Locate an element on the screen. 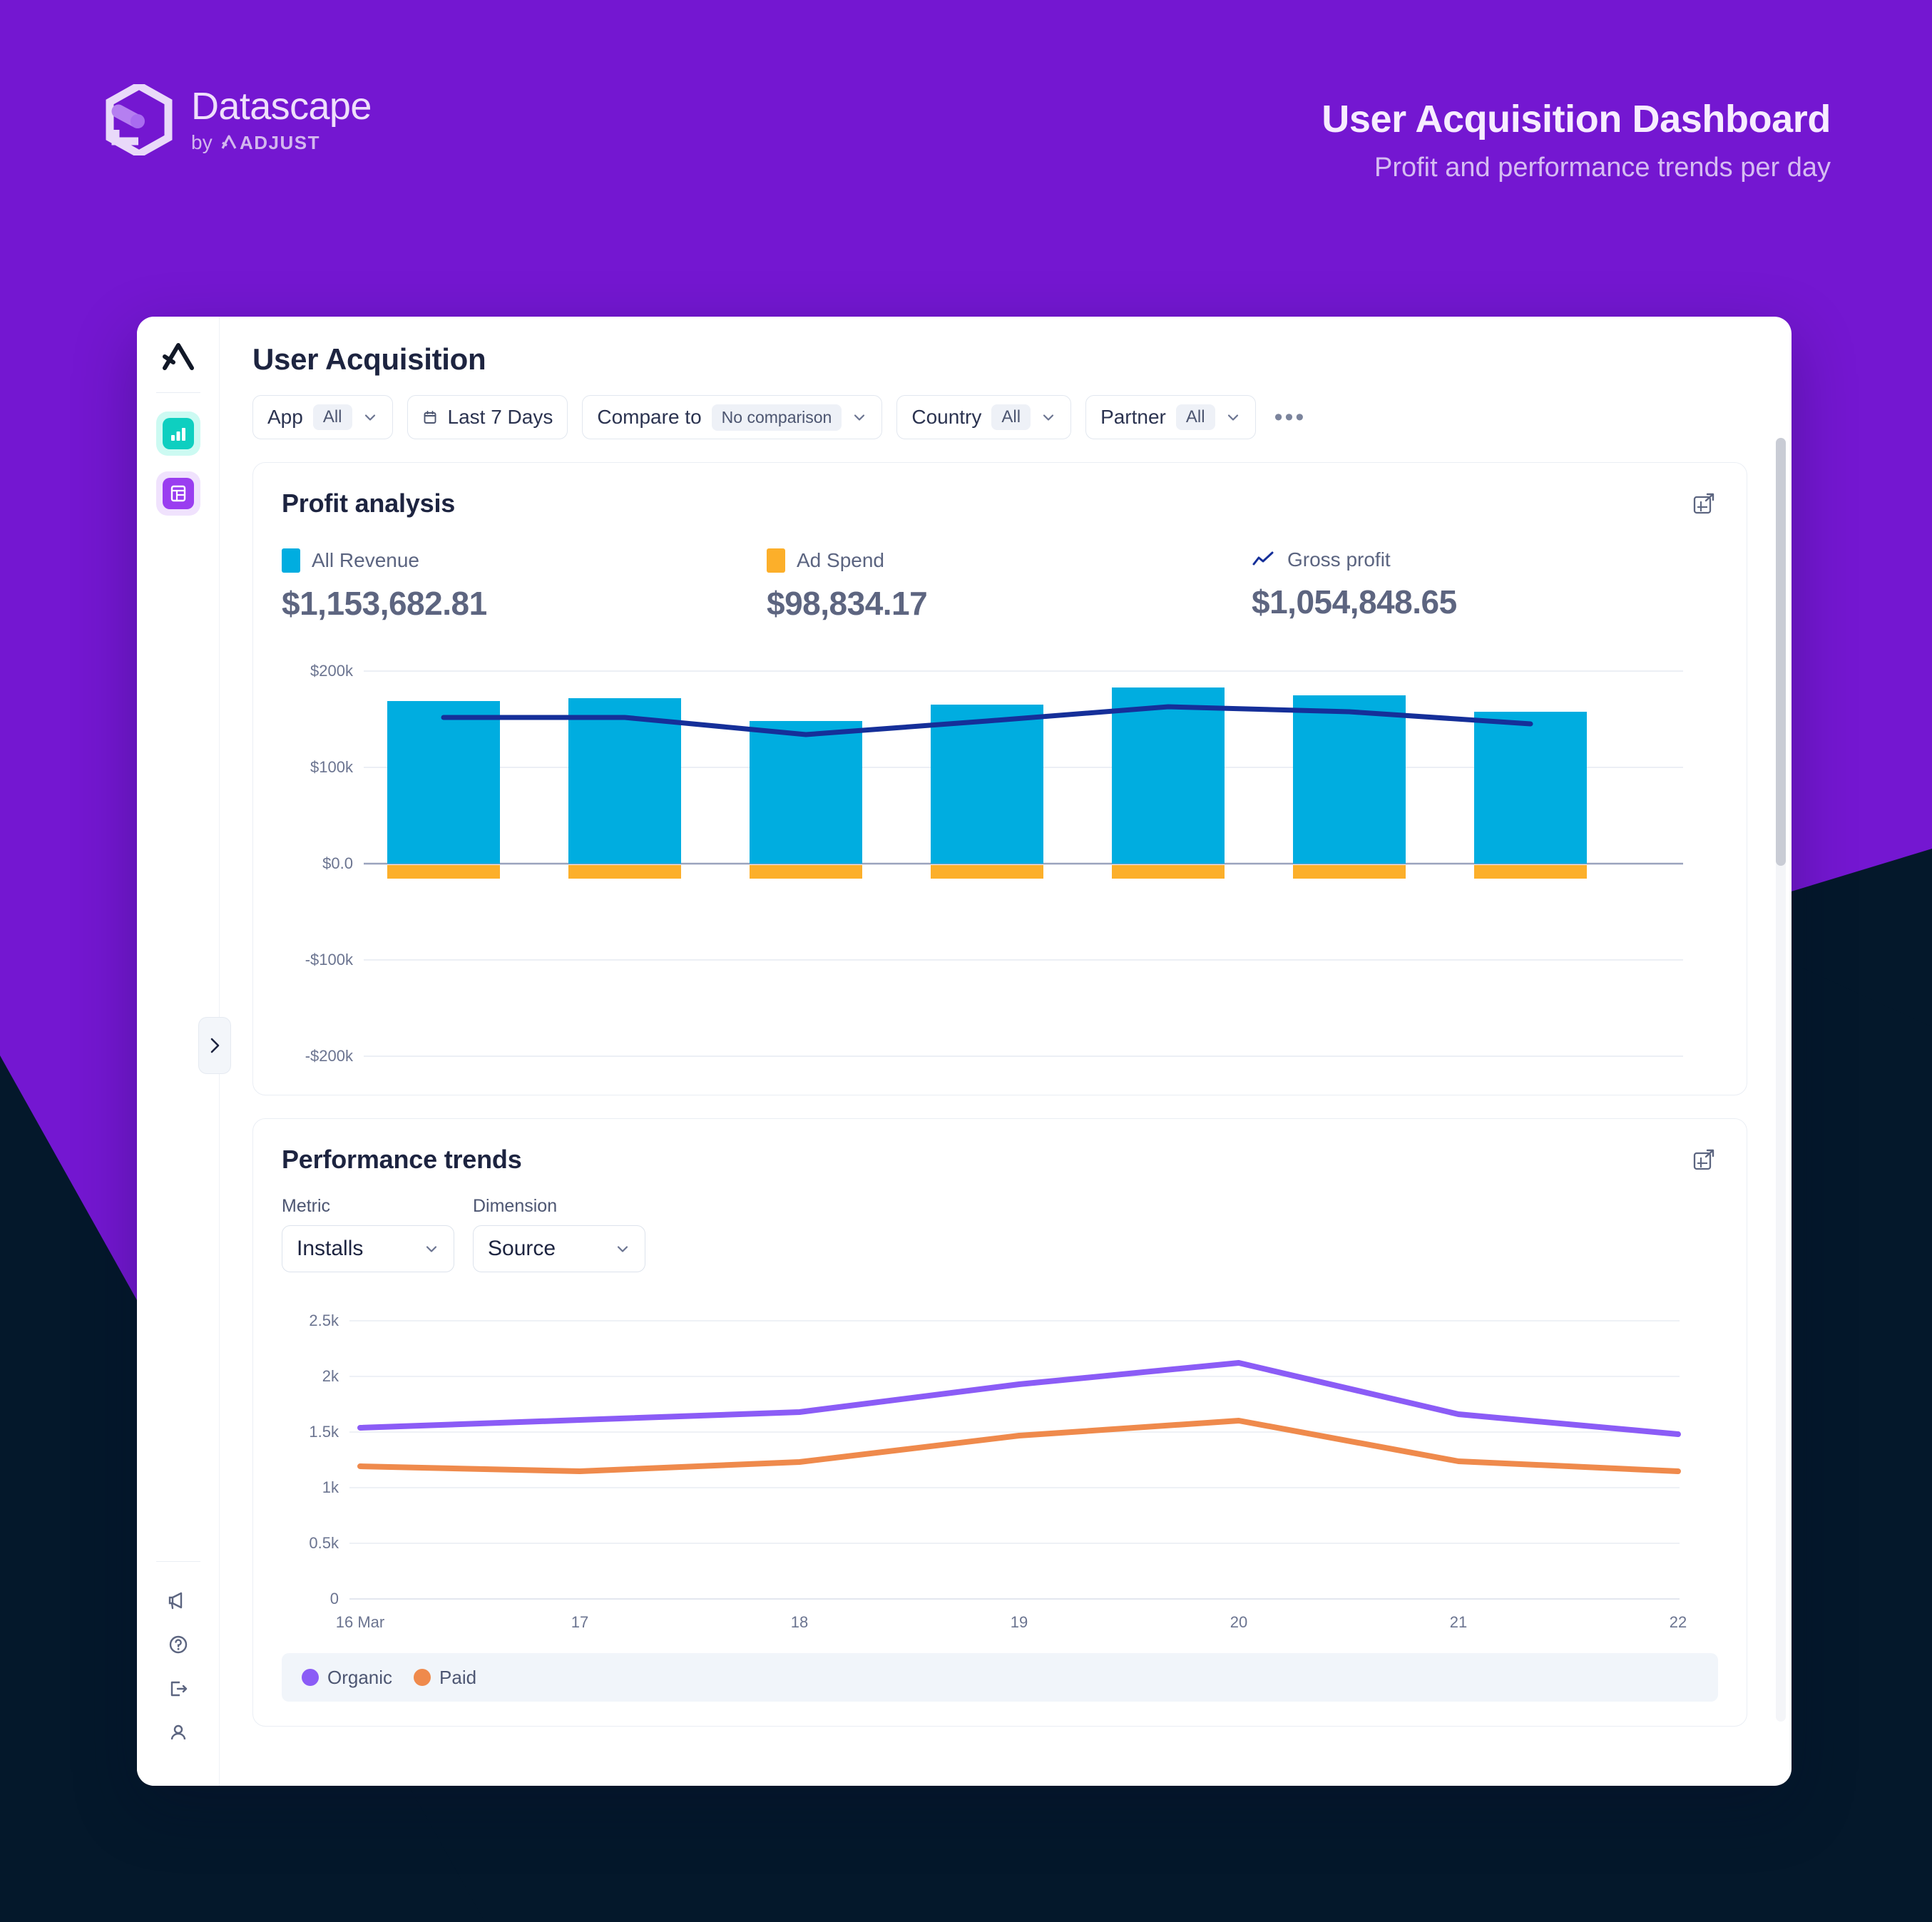 This screenshot has height=1922, width=1932. dimension-select-value: Source is located at coordinates (522, 1248).